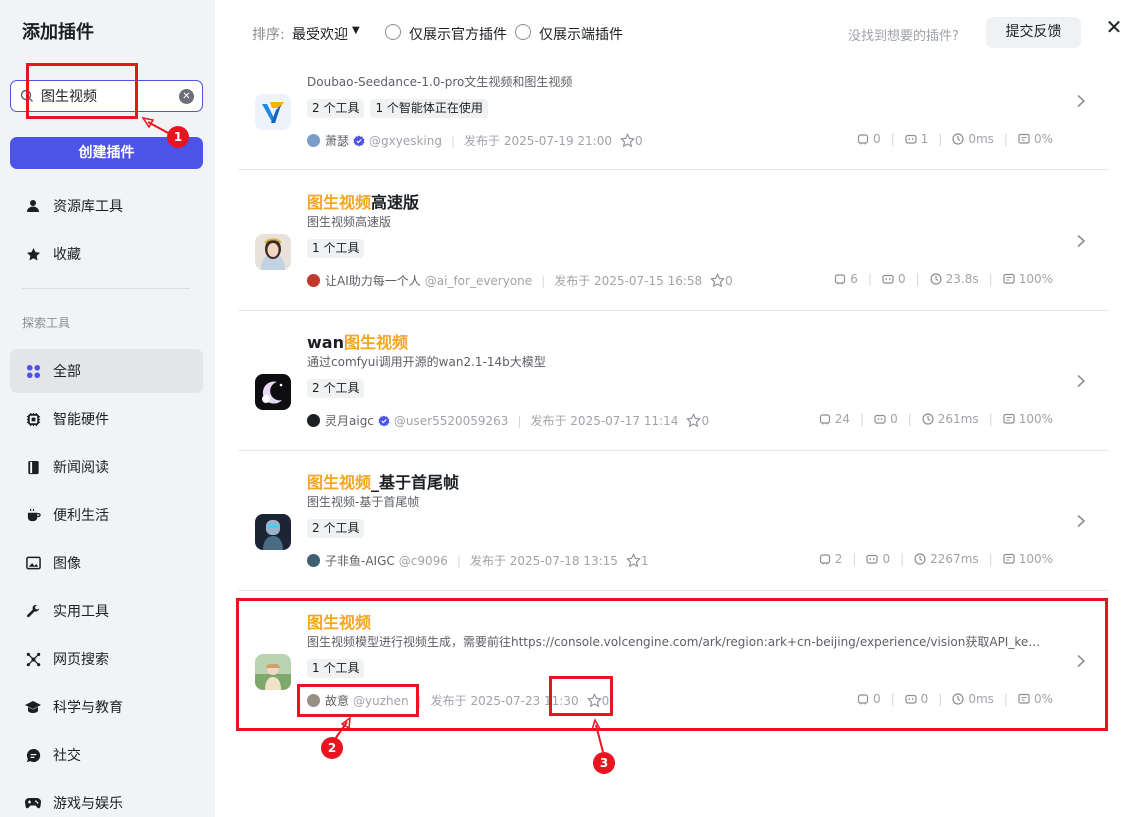 This screenshot has width=1134, height=817. What do you see at coordinates (178, 137) in the screenshot?
I see `annotation-badge-1: 1` at bounding box center [178, 137].